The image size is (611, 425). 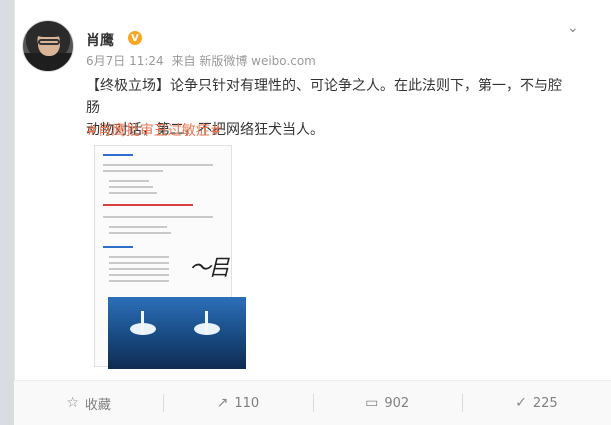 I want to click on post-text-line: 【终极立场】论争只针对有理性的、可论争之人。在此法则下，第一，不与腔肠, so click(x=324, y=97).